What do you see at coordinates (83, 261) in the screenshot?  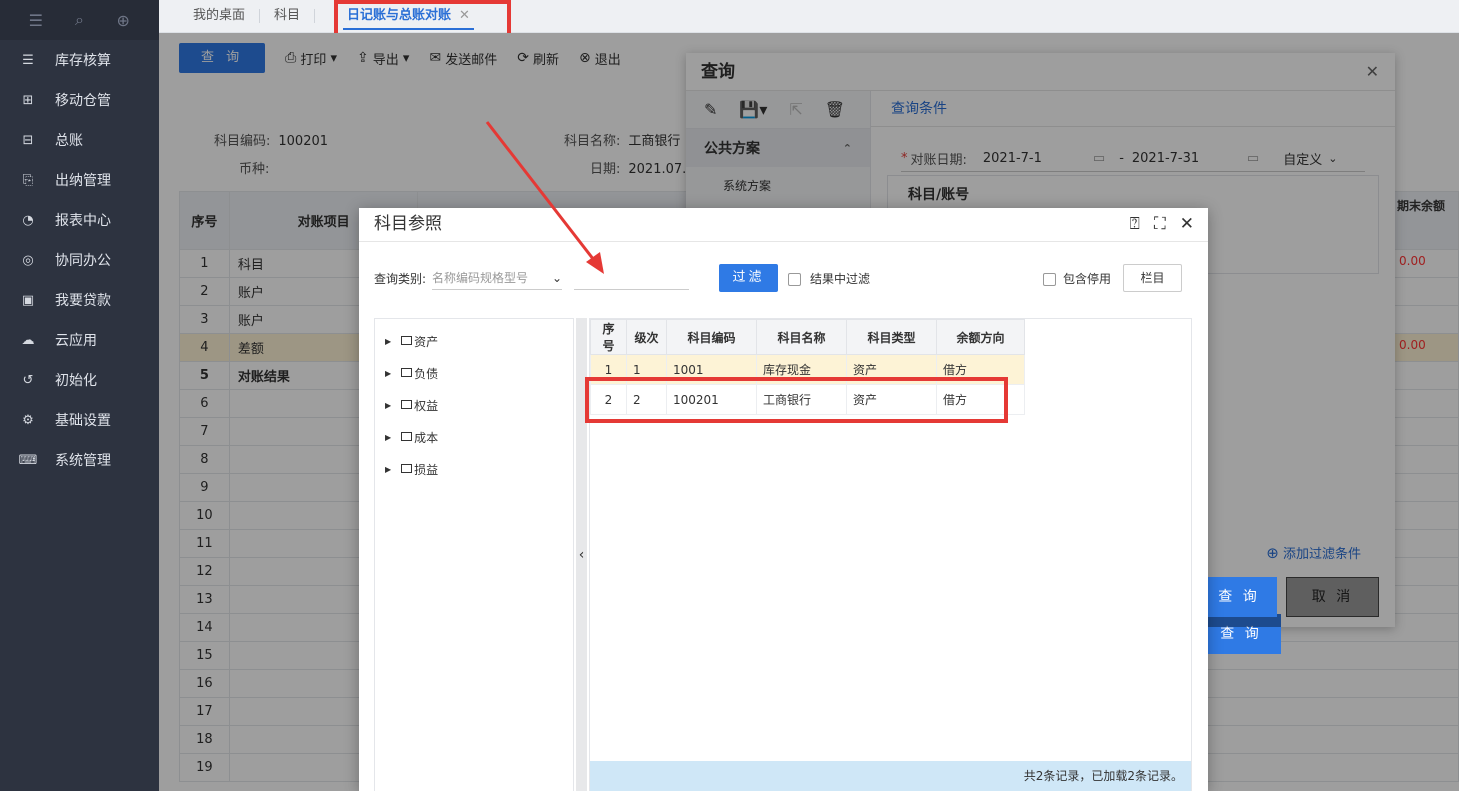 I see `sidebar-item-label: 协同办公` at bounding box center [83, 261].